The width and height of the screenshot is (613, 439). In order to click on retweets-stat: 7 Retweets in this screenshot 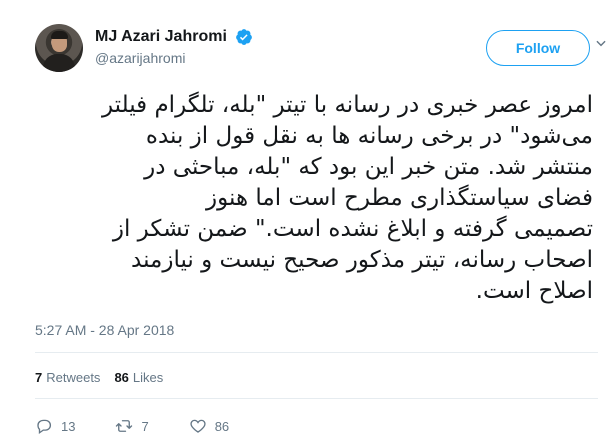, I will do `click(67, 377)`.